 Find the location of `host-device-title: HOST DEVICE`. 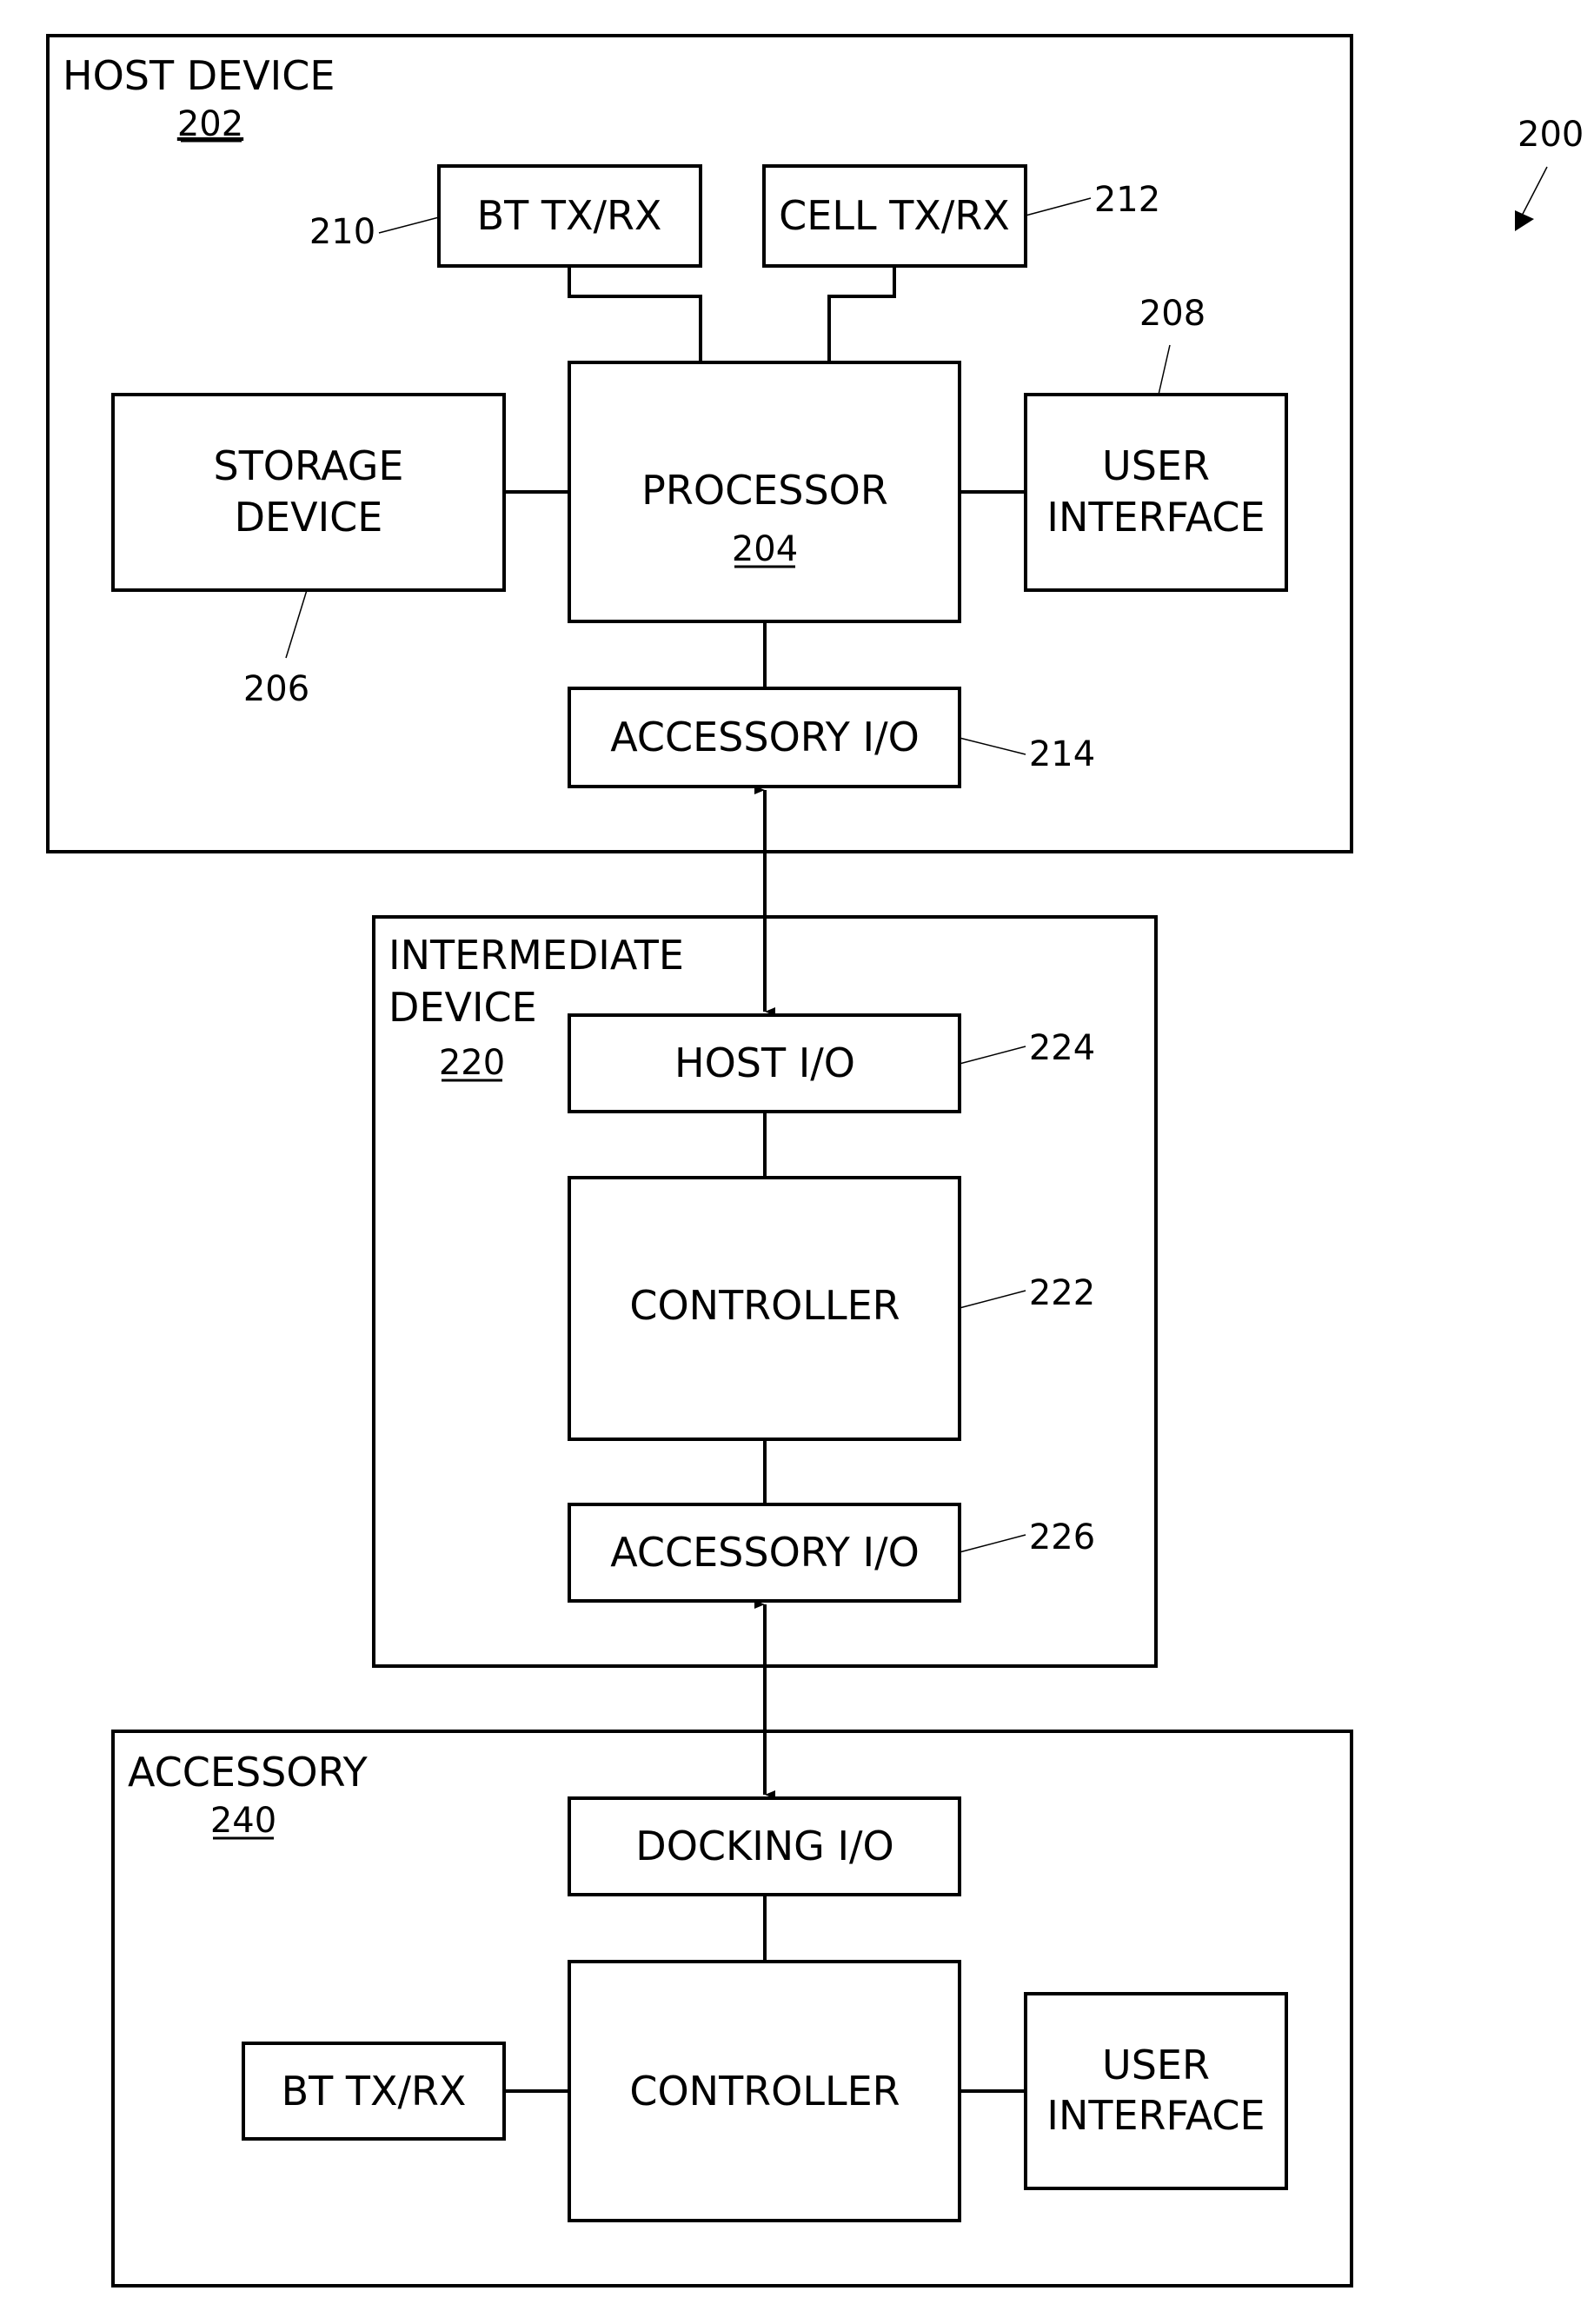

host-device-title: HOST DEVICE is located at coordinates (199, 76).